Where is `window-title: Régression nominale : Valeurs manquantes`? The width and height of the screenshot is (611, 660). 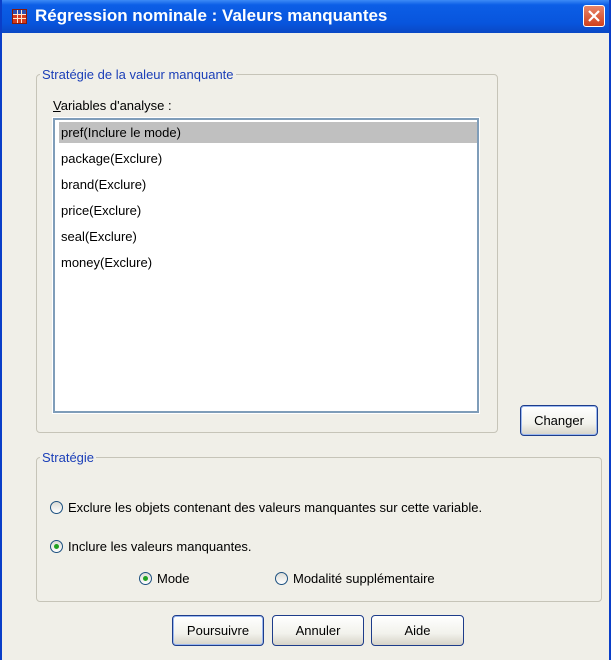
window-title: Régression nominale : Valeurs manquantes is located at coordinates (211, 15).